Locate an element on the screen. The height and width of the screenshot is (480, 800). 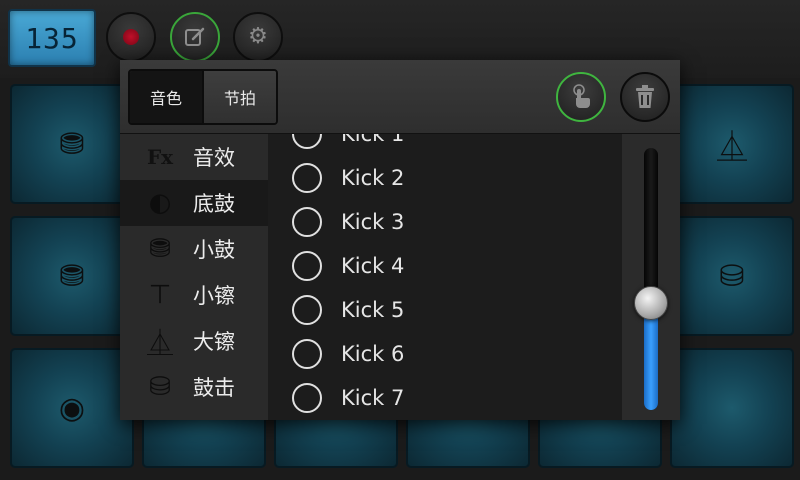
category-item-cymbal: ⏅ 大镲 is located at coordinates (194, 341).